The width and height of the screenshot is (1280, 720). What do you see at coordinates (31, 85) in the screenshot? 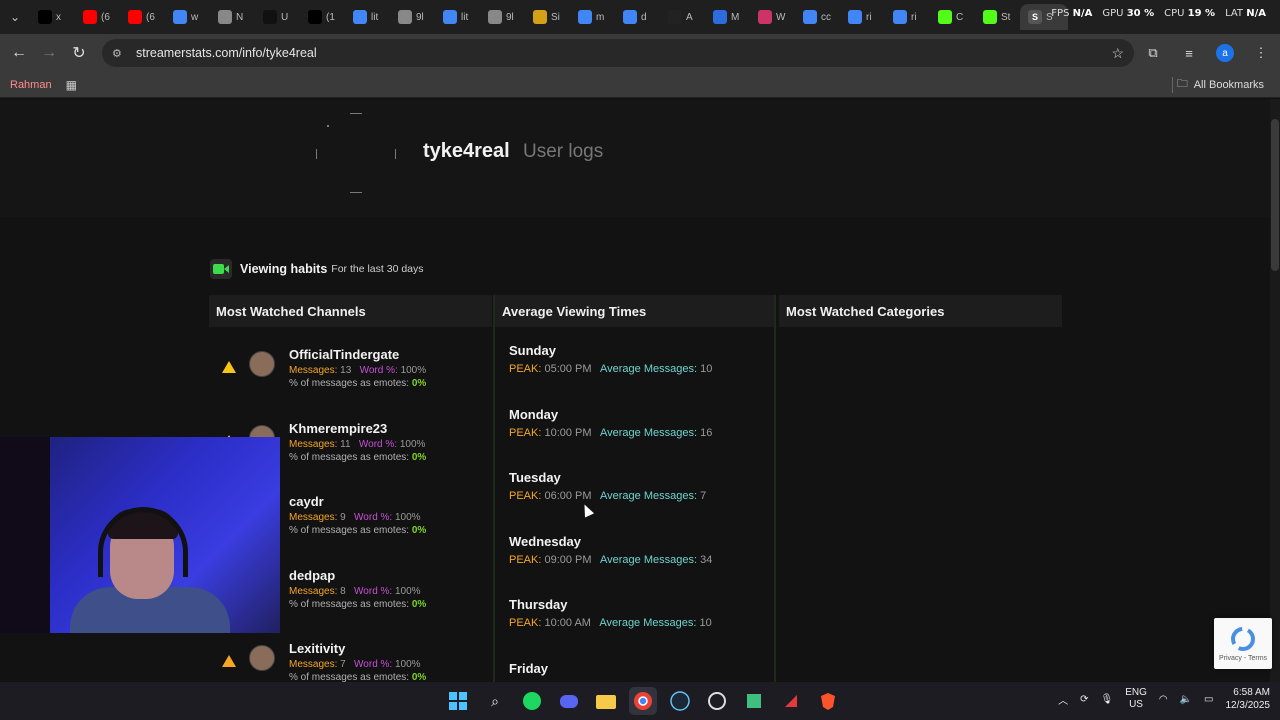
I see `bookmark-profile-label: Rahman` at bounding box center [31, 85].